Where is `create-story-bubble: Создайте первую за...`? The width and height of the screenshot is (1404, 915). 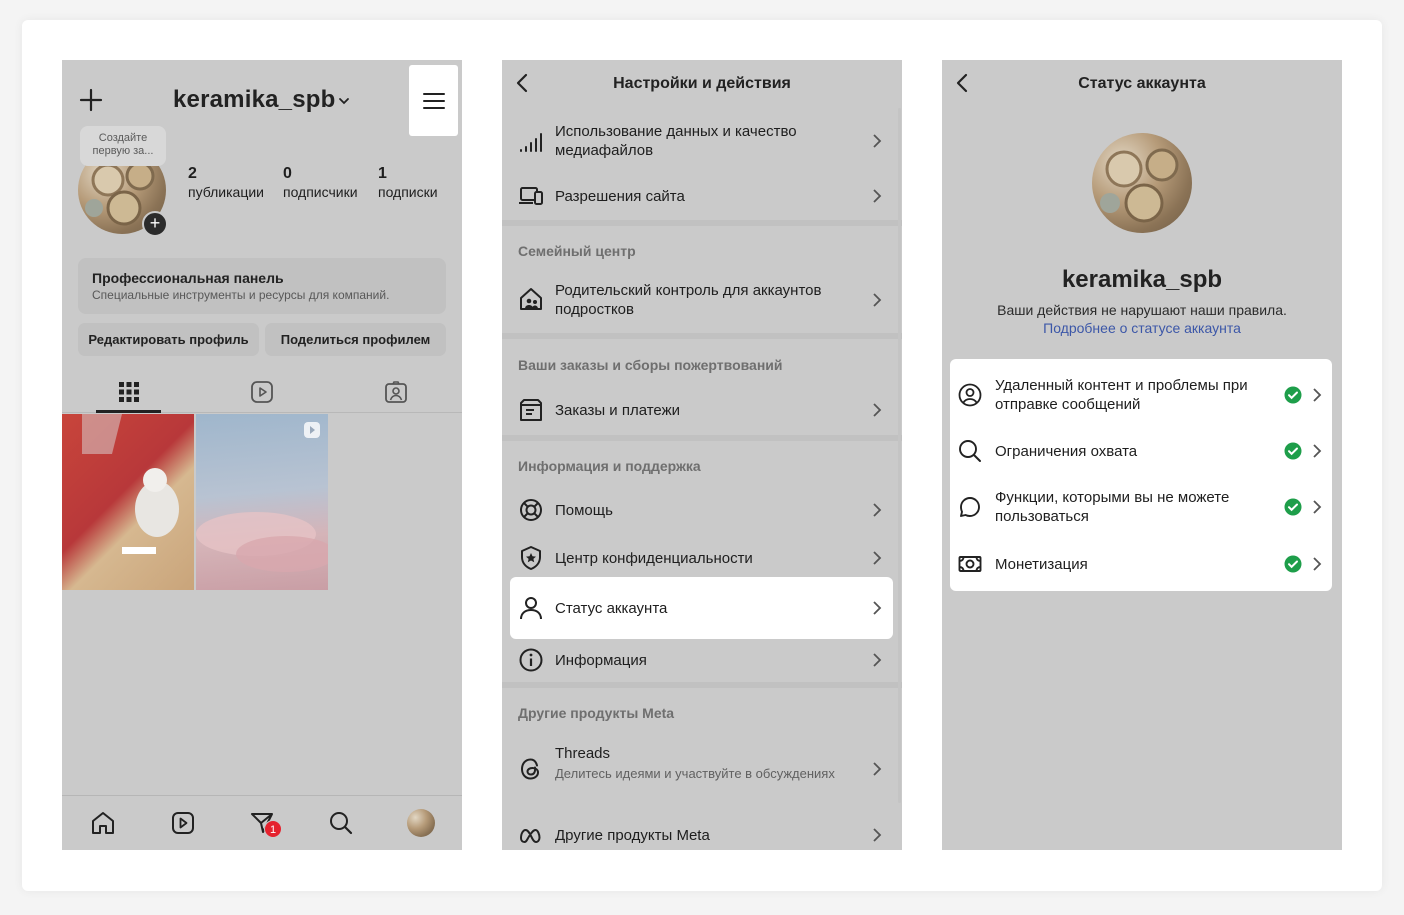 create-story-bubble: Создайте первую за... is located at coordinates (123, 146).